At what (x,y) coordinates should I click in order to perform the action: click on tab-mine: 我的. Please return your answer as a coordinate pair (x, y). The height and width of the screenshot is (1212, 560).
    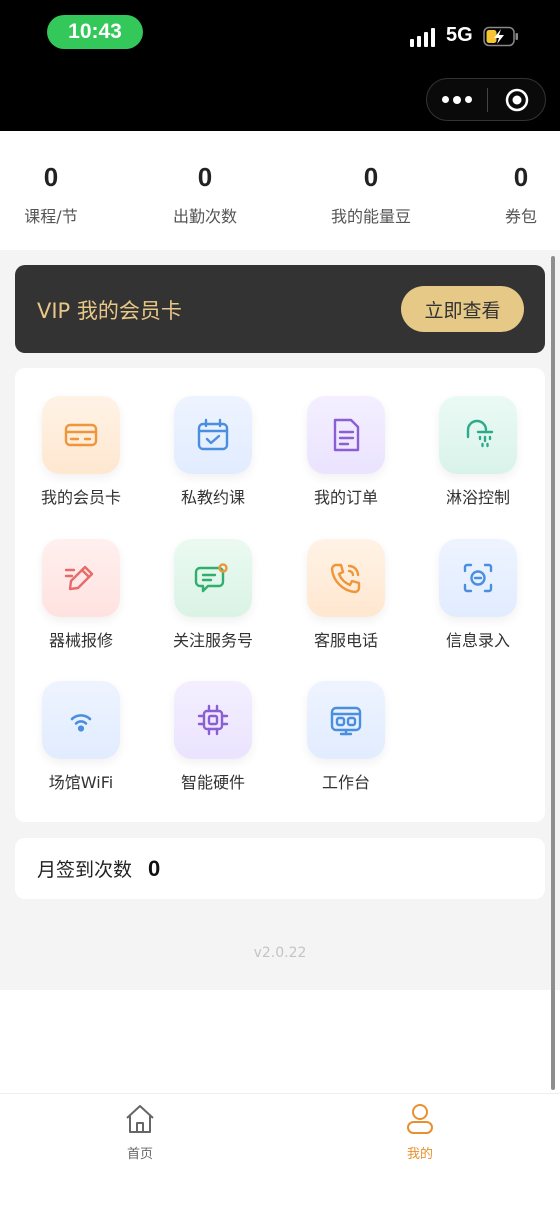
    Looking at the image, I should click on (420, 1132).